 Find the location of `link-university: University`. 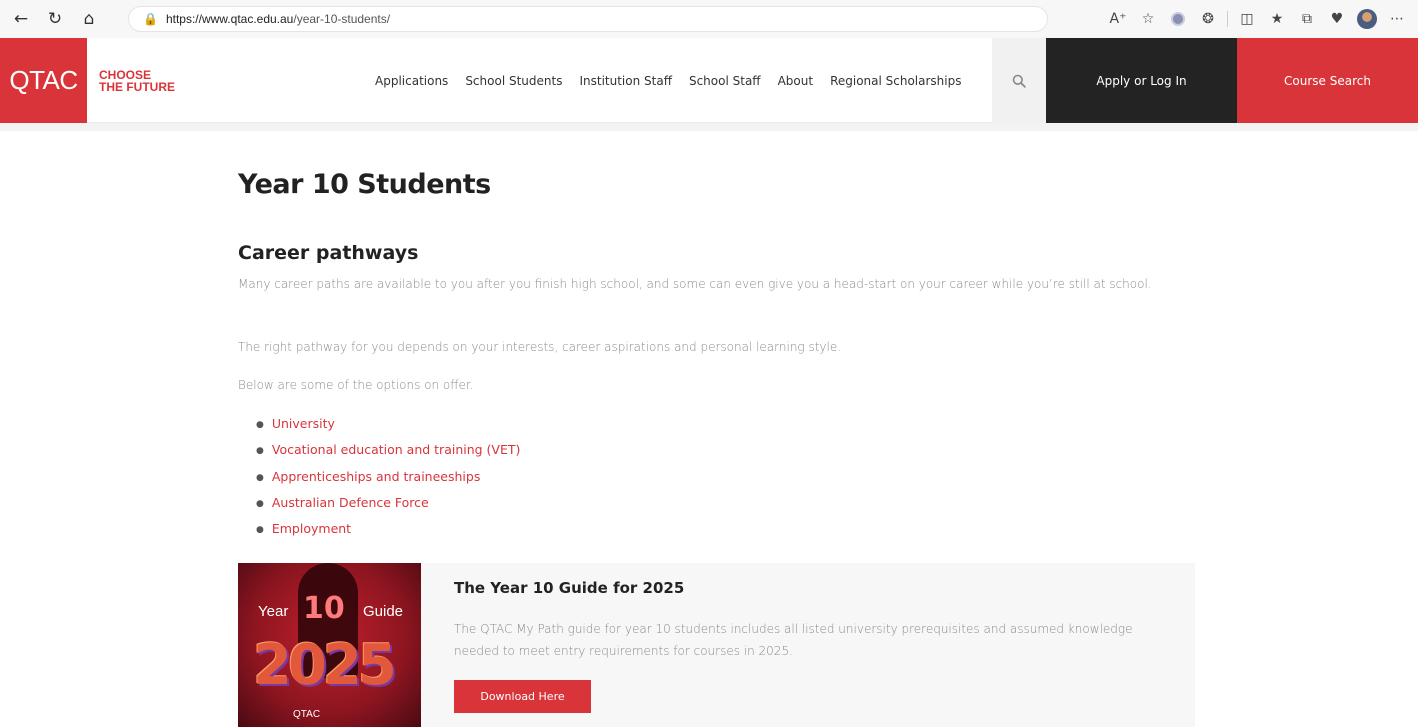

link-university: University is located at coordinates (303, 423).